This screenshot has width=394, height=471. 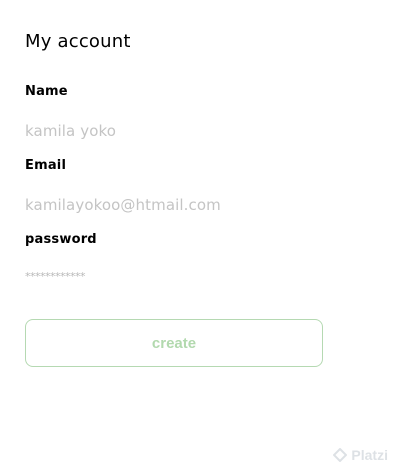 What do you see at coordinates (71, 131) in the screenshot?
I see `name-value: kamila yoko` at bounding box center [71, 131].